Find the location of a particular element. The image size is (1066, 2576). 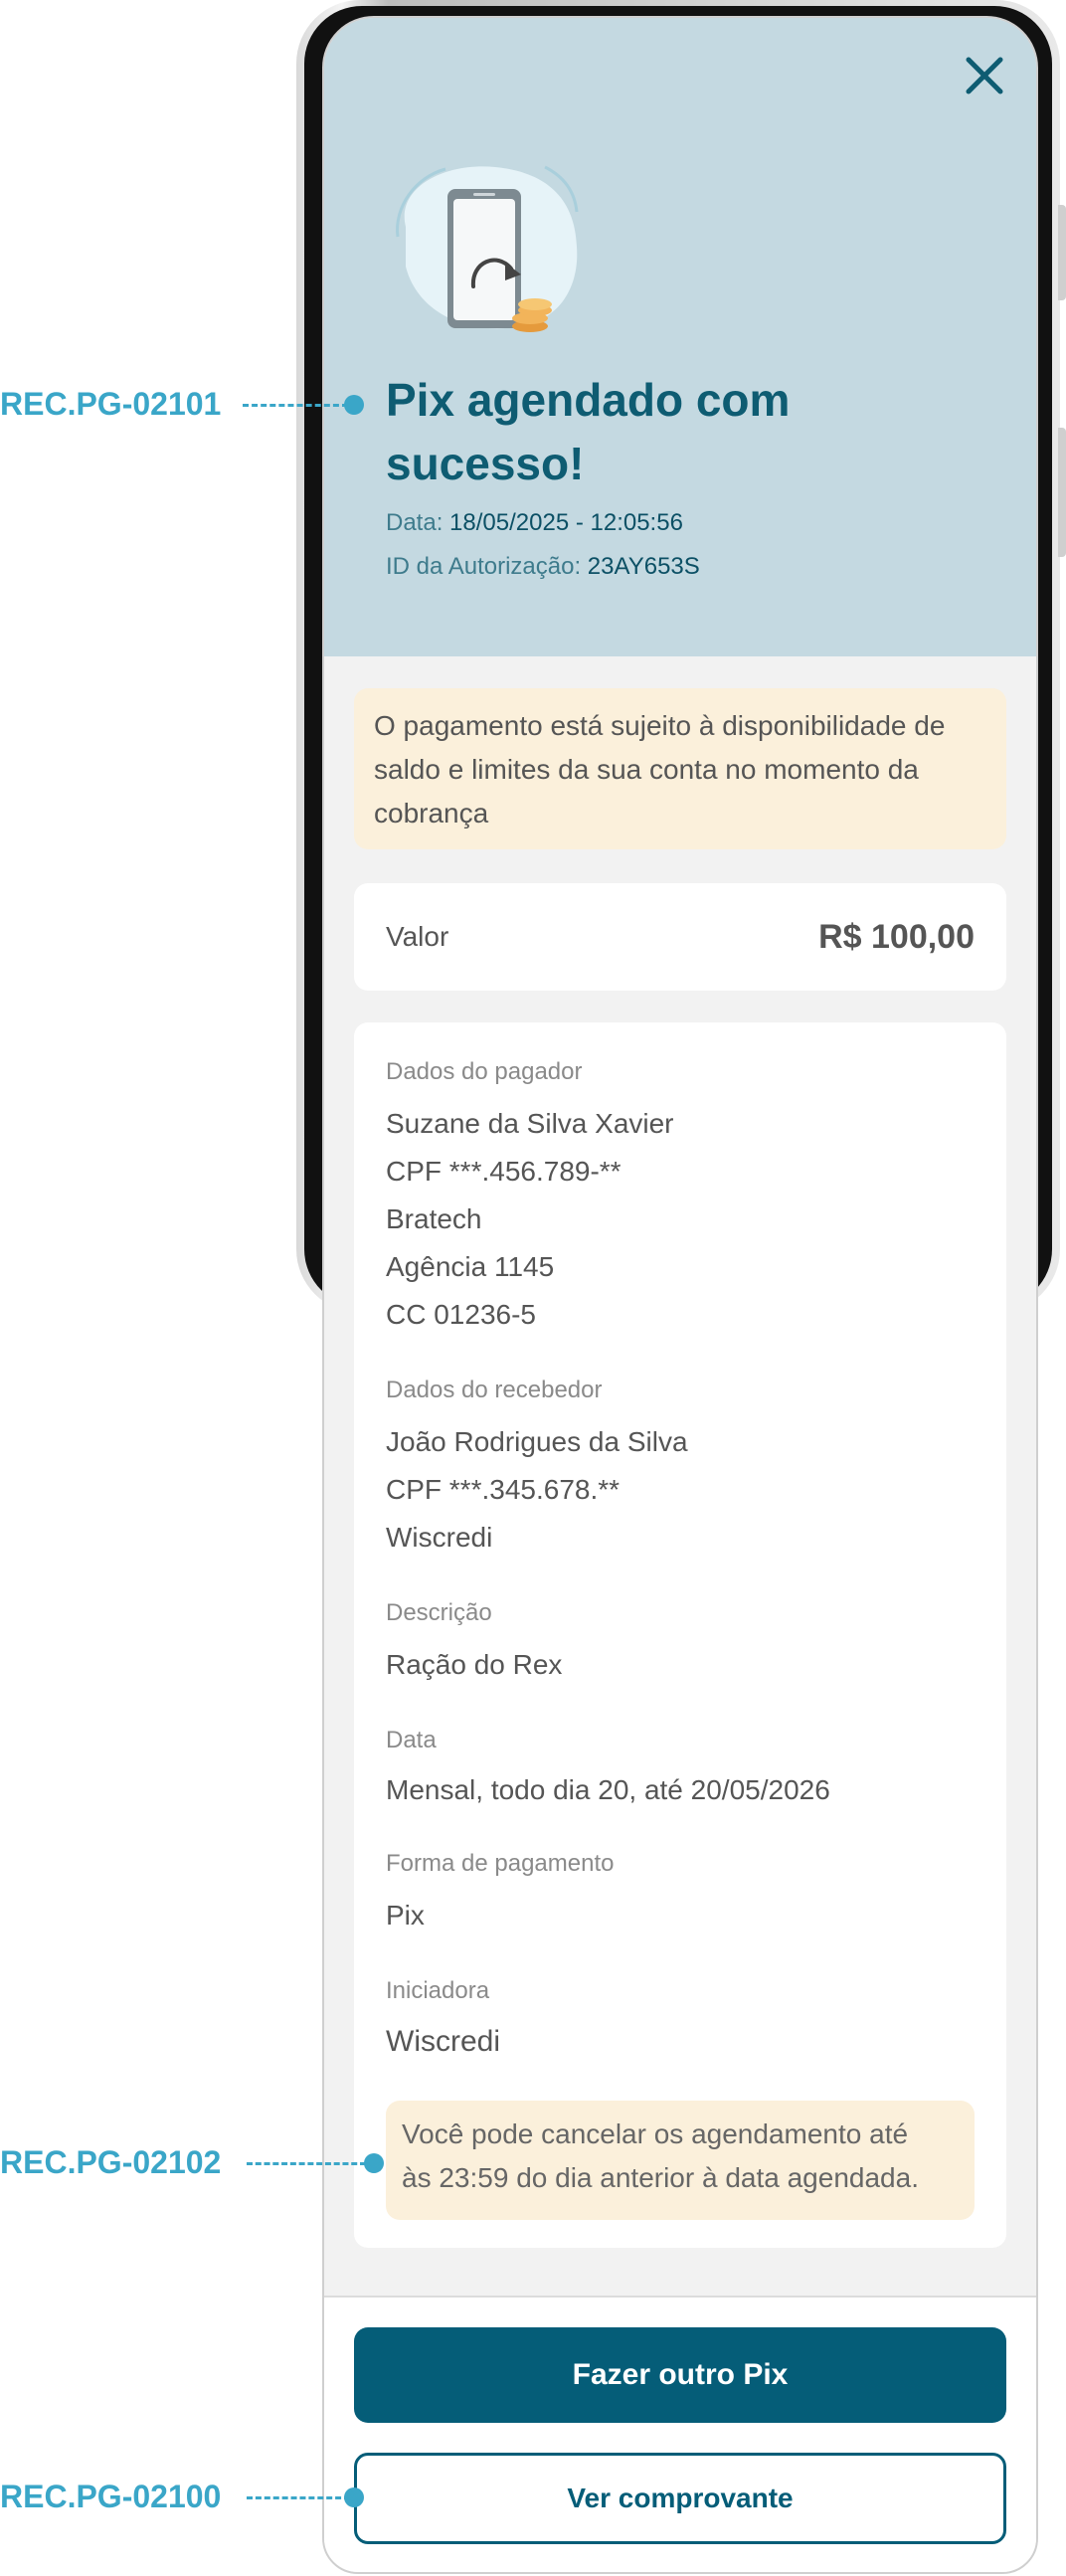

schedule-value: Mensal, todo dia 20, até 20/05/2026 is located at coordinates (608, 1789).